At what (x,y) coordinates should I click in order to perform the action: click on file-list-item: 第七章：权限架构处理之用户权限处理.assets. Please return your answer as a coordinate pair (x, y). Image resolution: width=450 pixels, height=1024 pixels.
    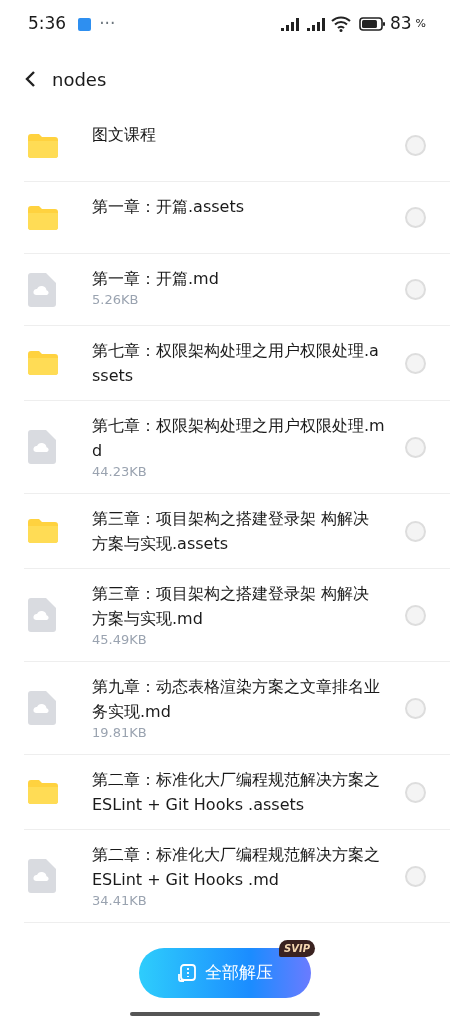
    Looking at the image, I should click on (237, 363).